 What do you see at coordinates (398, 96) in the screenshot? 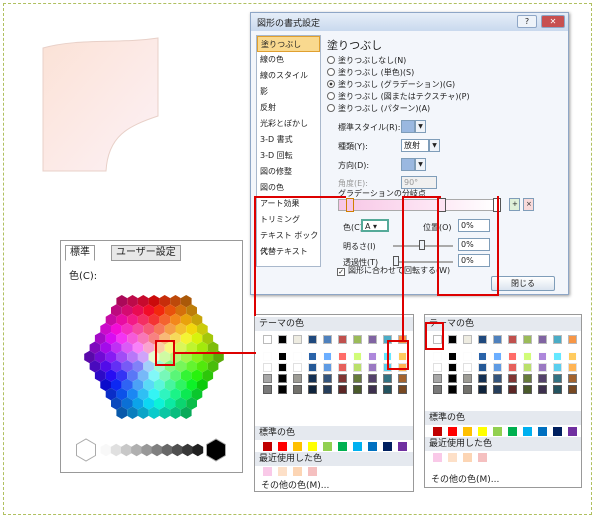
I see `picture-fill-radio: 塗りつぶし (図またはテクスチャ)(P)` at bounding box center [398, 96].